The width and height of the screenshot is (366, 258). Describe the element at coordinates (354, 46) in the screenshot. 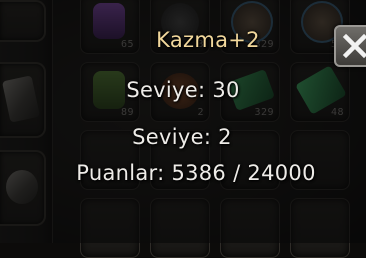

I see `close-x-icon` at that location.